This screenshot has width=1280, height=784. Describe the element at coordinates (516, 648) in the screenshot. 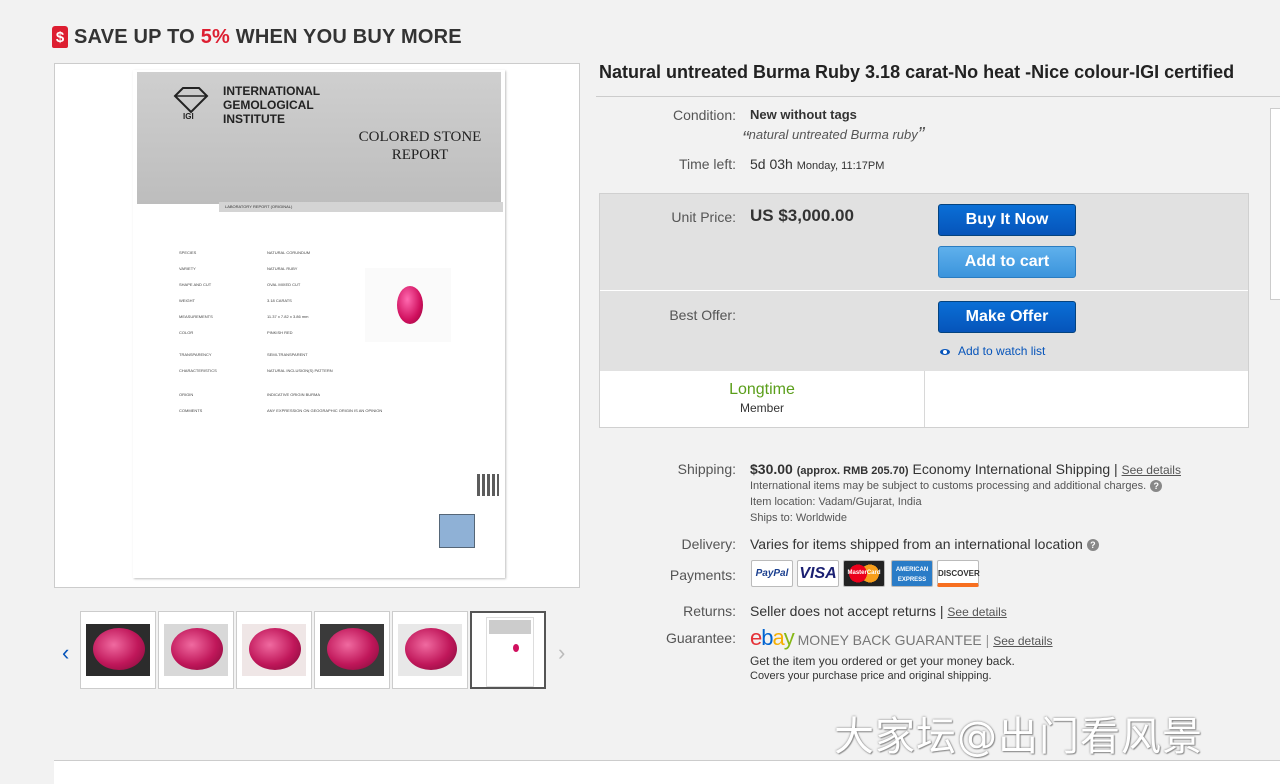

I see `certificate-thumbnail-stone` at that location.